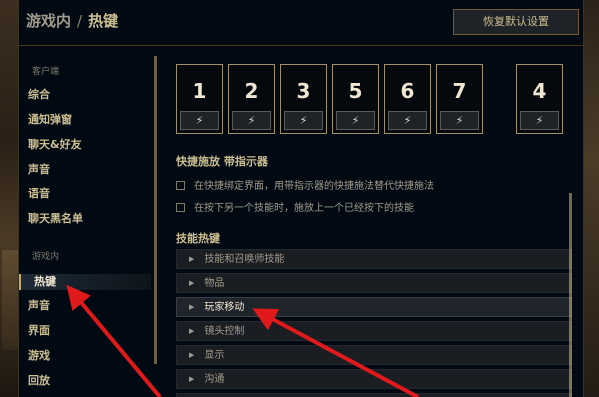  Describe the element at coordinates (114, 340) in the screenshot. I see `annotation-arrow-hotkeys` at that location.